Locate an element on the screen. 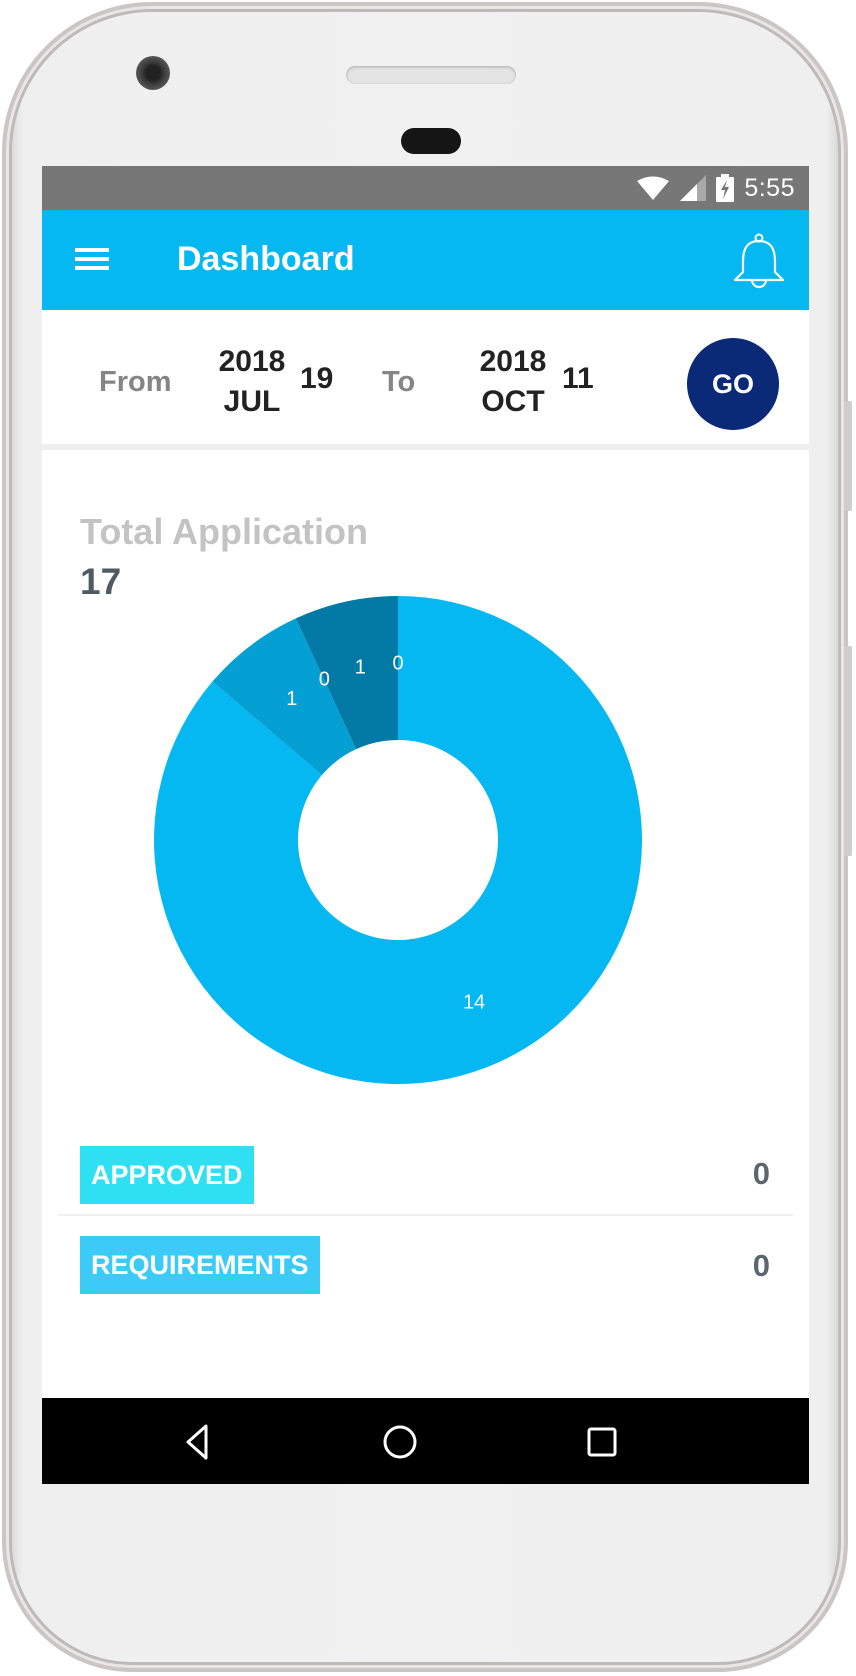 Image resolution: width=856 pixels, height=1676 pixels. front-camera is located at coordinates (153, 73).